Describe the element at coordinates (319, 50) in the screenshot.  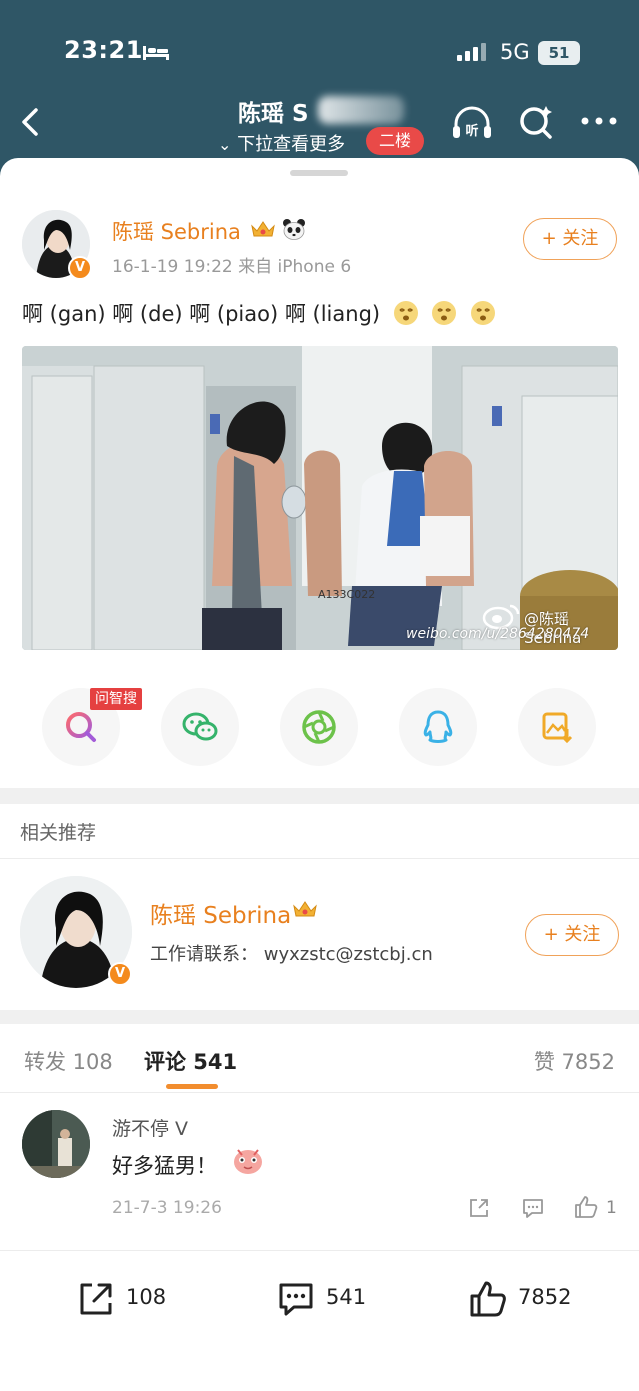
I see `status-bar: 23:21 5G 51` at that location.